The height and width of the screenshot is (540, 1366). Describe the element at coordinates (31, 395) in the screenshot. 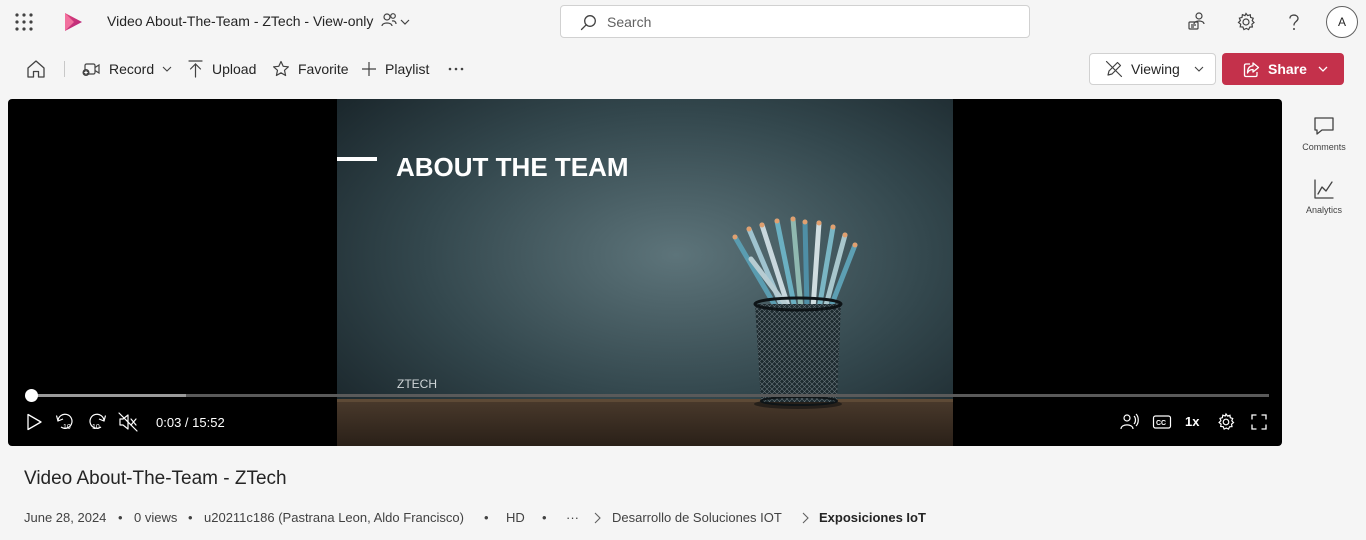

I see `progress-thumb` at that location.